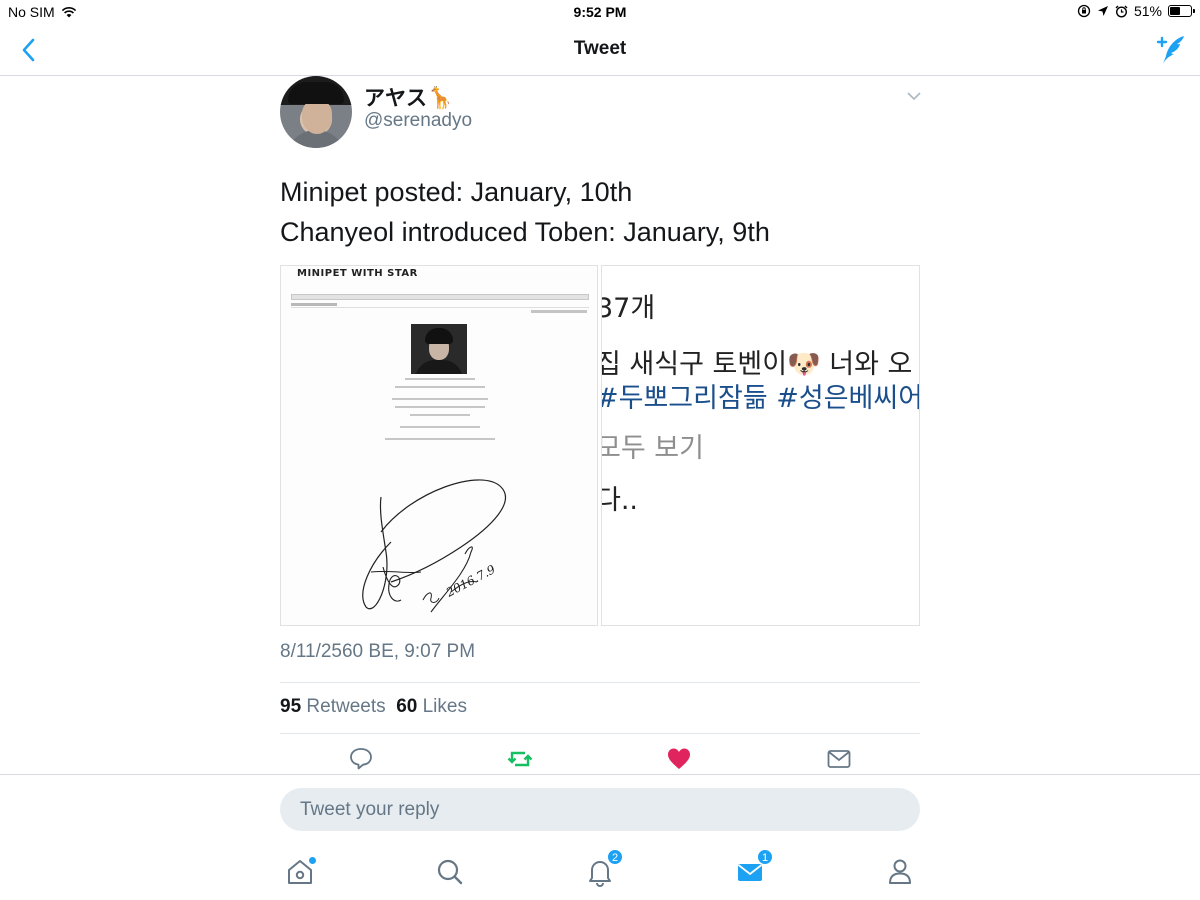 This screenshot has width=1200, height=900. What do you see at coordinates (753, 868) in the screenshot?
I see `tab-messages: 1` at bounding box center [753, 868].